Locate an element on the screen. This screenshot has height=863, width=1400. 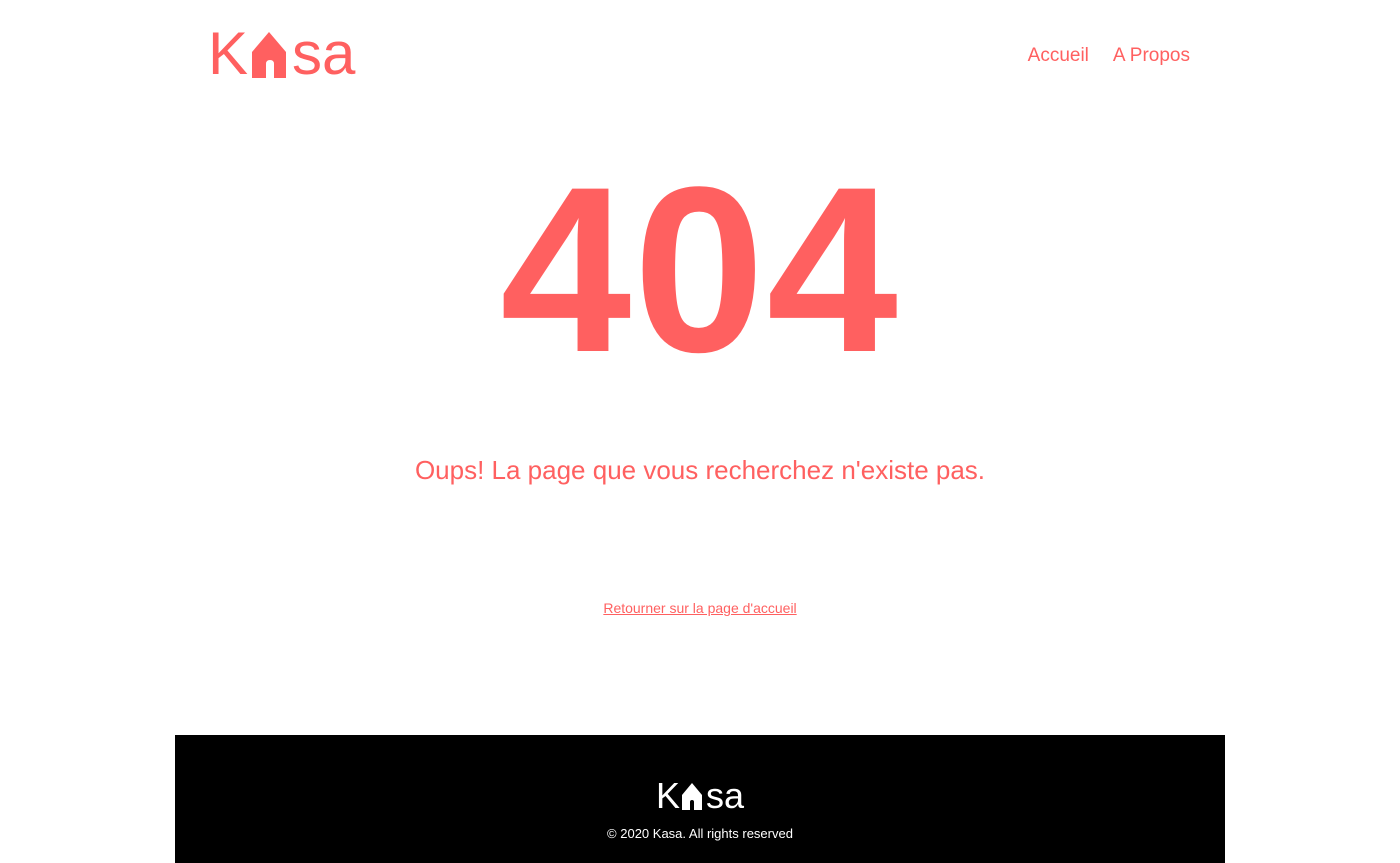
site-footer: K s a © 2020 Kasa. All rights reserved is located at coordinates (700, 799).